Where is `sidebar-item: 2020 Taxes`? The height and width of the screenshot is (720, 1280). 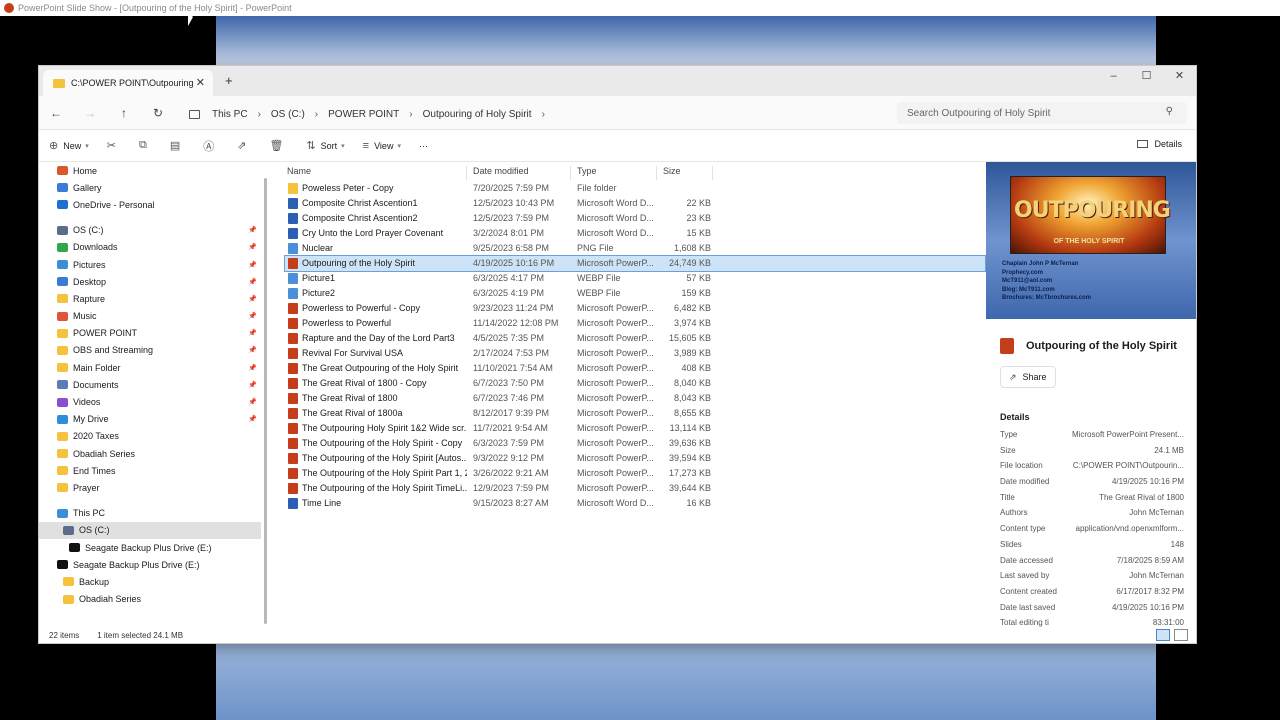 sidebar-item: 2020 Taxes is located at coordinates (150, 436).